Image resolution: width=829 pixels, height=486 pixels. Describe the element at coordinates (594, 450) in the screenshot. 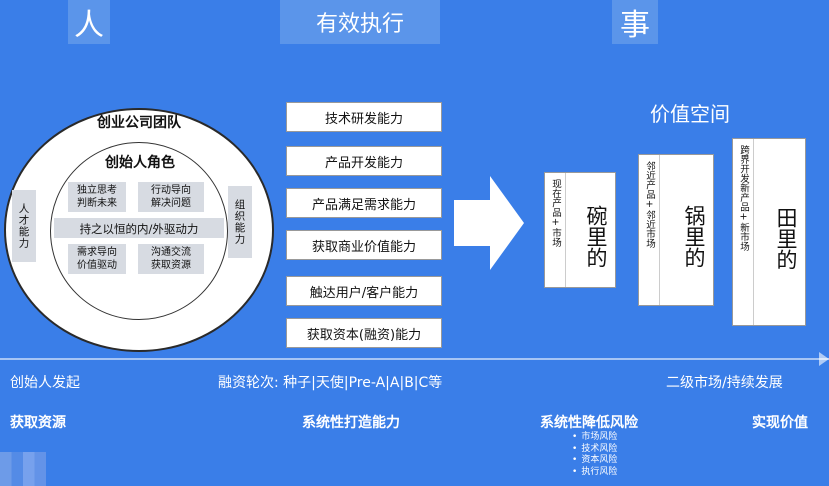

I see `risk-item-tech: 技术风险` at that location.